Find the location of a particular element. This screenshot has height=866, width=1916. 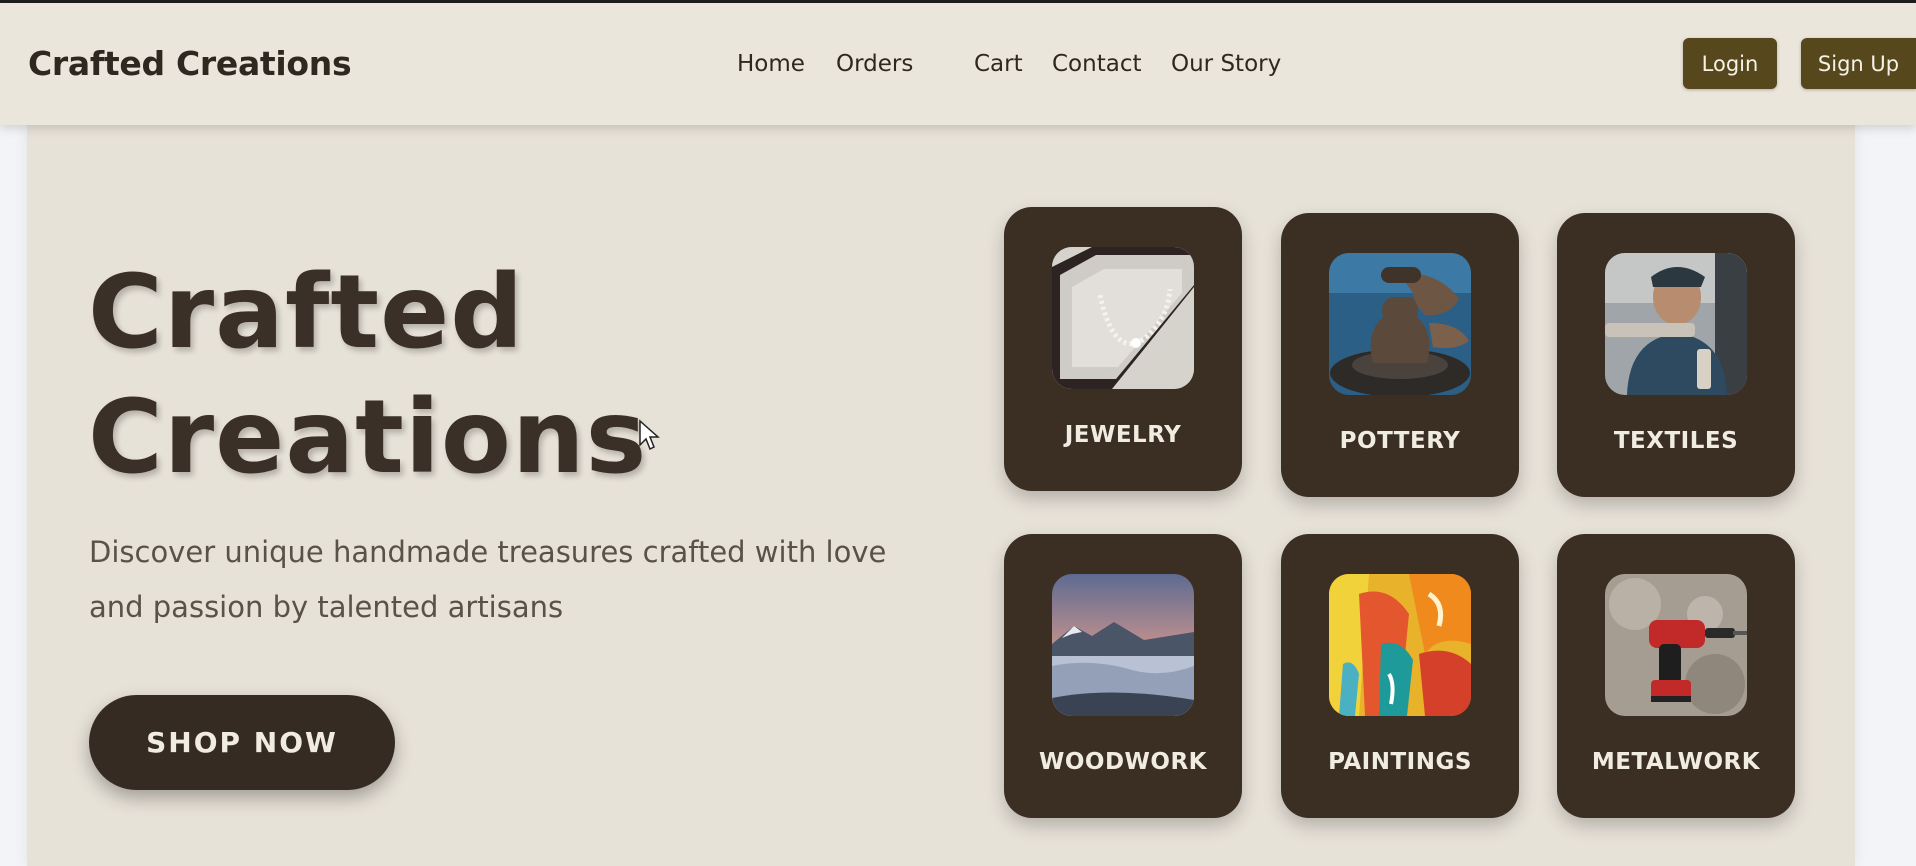

category-card-paintings: PAINTINGS is located at coordinates (1400, 676).